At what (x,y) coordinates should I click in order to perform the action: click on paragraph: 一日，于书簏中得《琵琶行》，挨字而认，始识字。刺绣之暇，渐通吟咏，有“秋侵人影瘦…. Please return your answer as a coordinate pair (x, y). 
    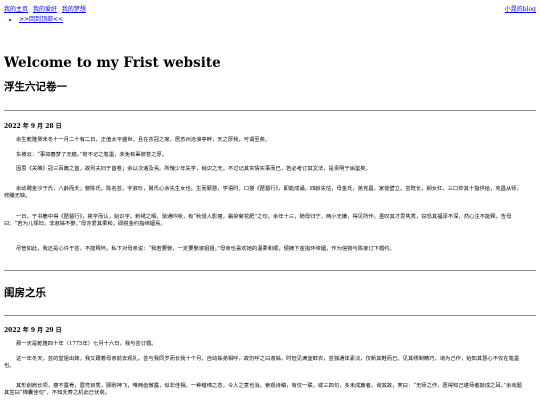
    Looking at the image, I should click on (258, 220).